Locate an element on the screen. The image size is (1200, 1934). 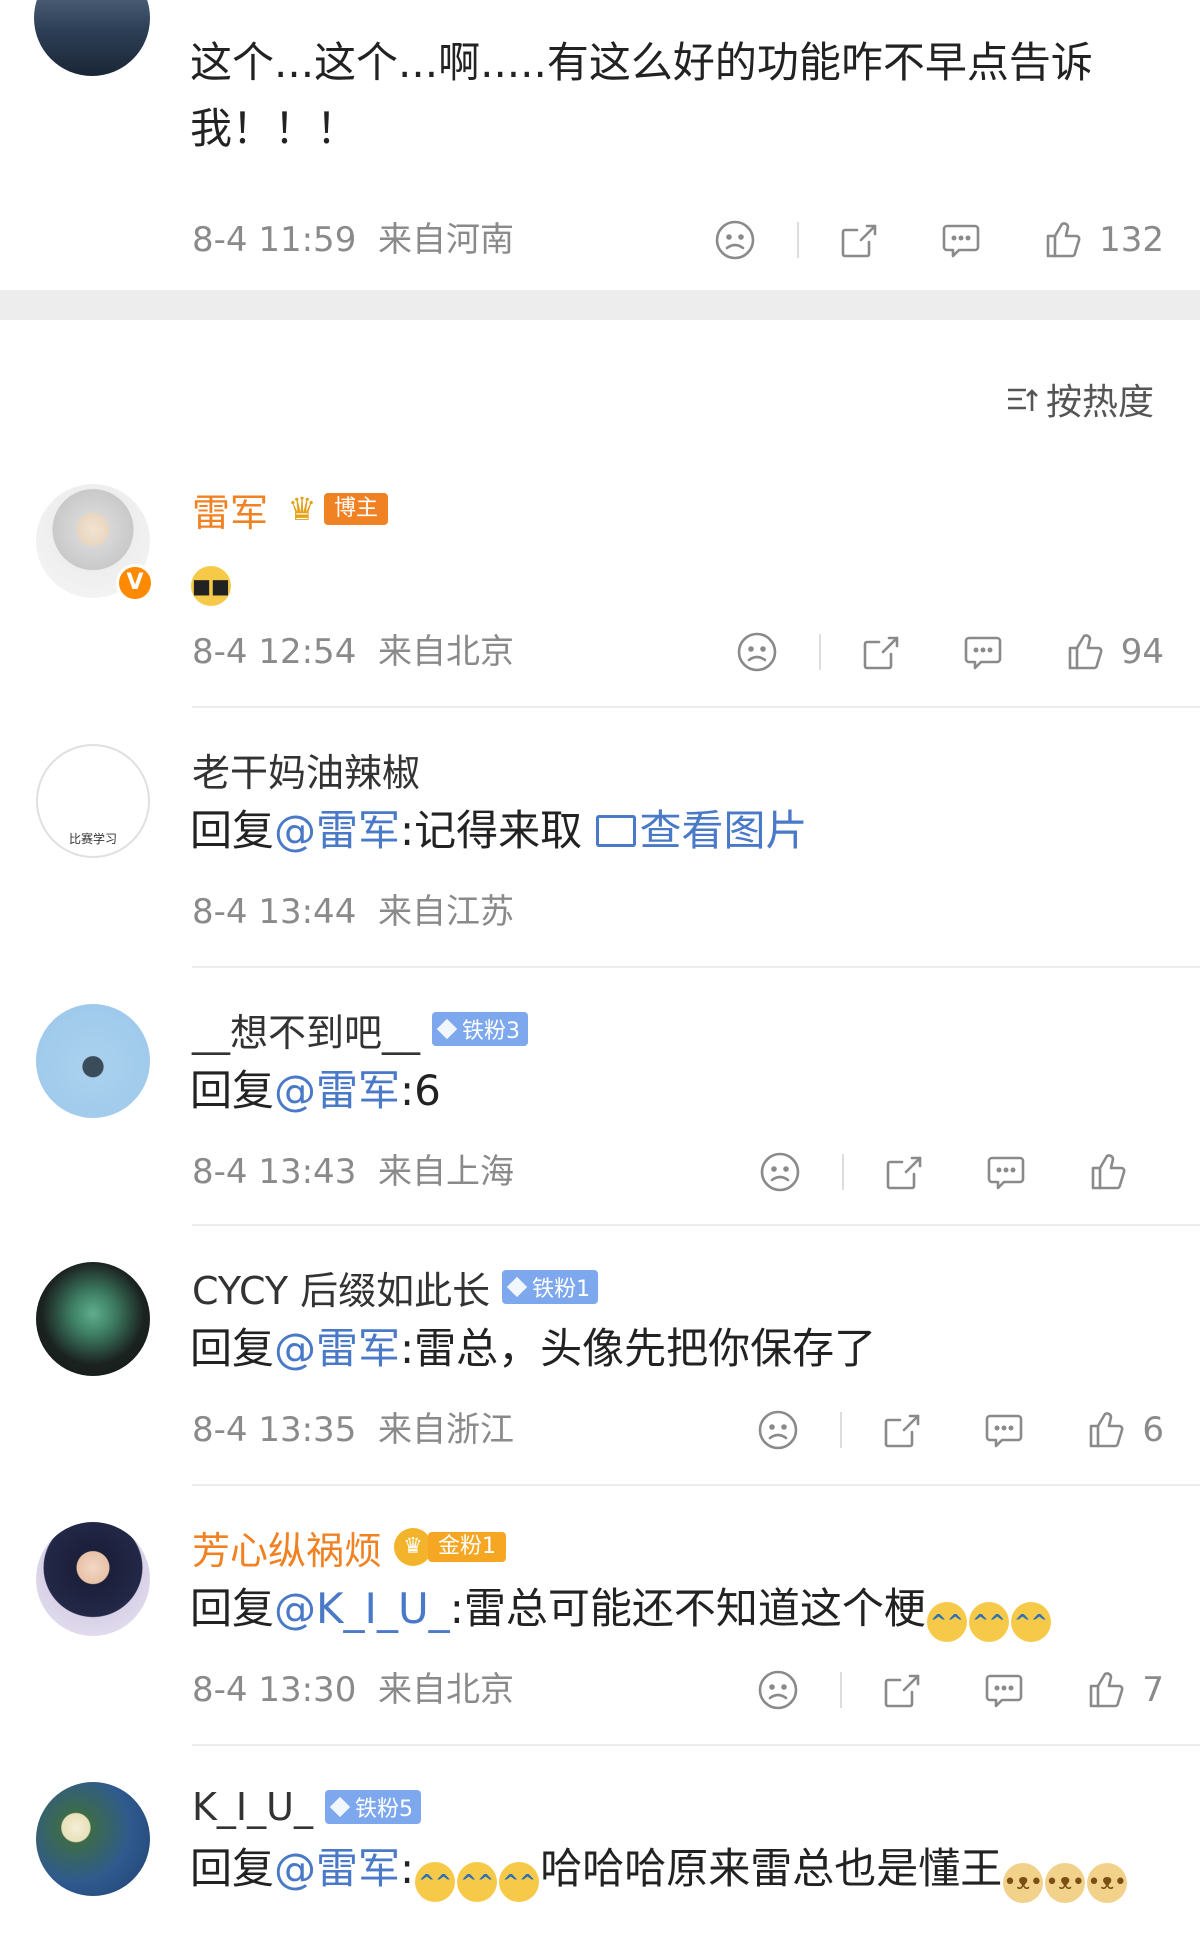
avatar: 比赛学习 is located at coordinates (93, 801).